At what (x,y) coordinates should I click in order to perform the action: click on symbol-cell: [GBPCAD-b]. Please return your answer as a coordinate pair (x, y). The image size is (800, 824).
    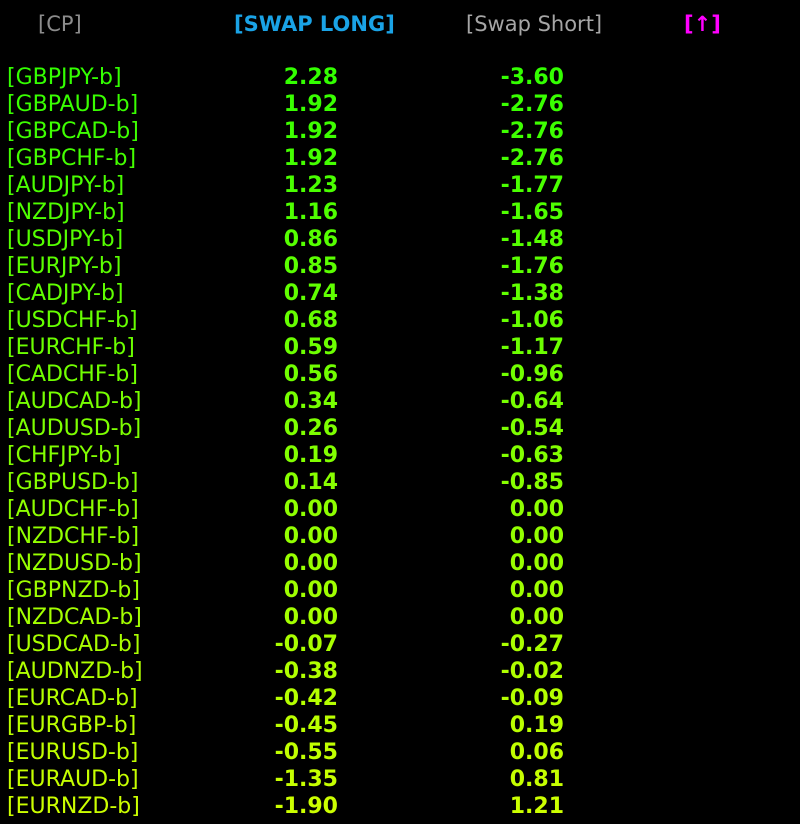
    Looking at the image, I should click on (73, 131).